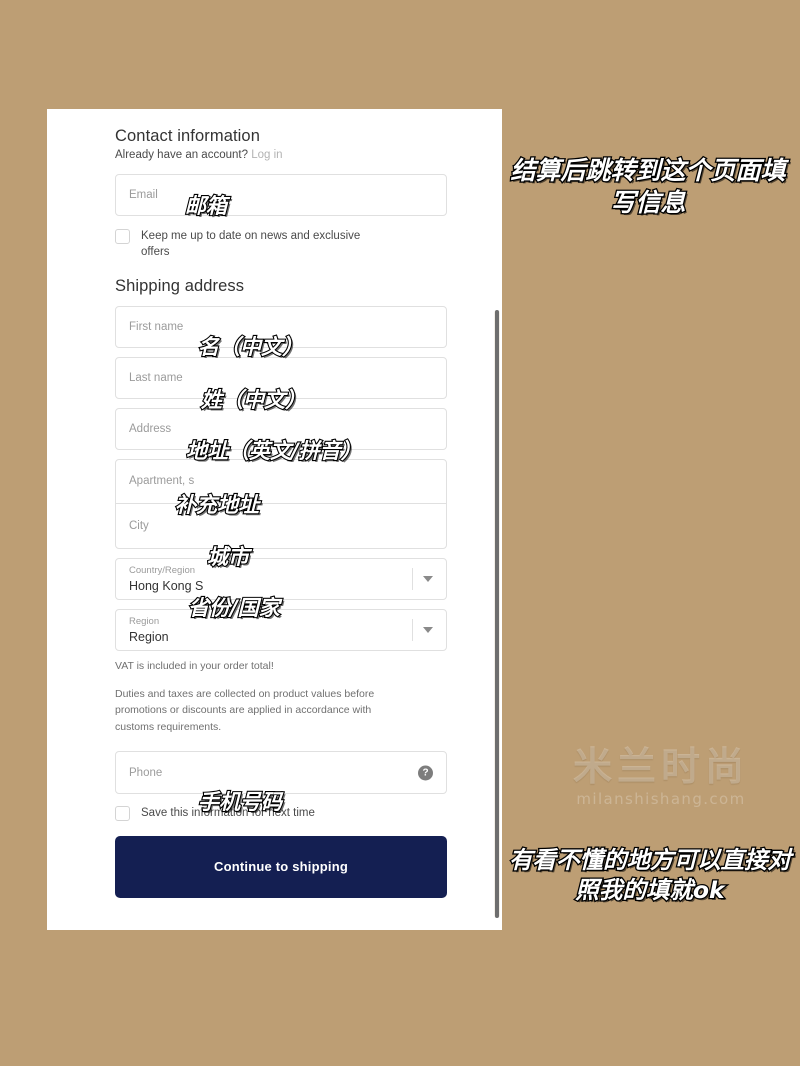 Image resolution: width=800 pixels, height=1066 pixels. What do you see at coordinates (180, 285) in the screenshot?
I see `shipping-address-title: Shipping address` at bounding box center [180, 285].